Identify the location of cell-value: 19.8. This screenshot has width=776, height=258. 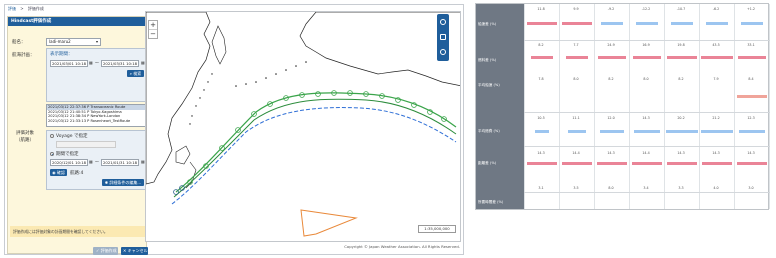
(681, 45).